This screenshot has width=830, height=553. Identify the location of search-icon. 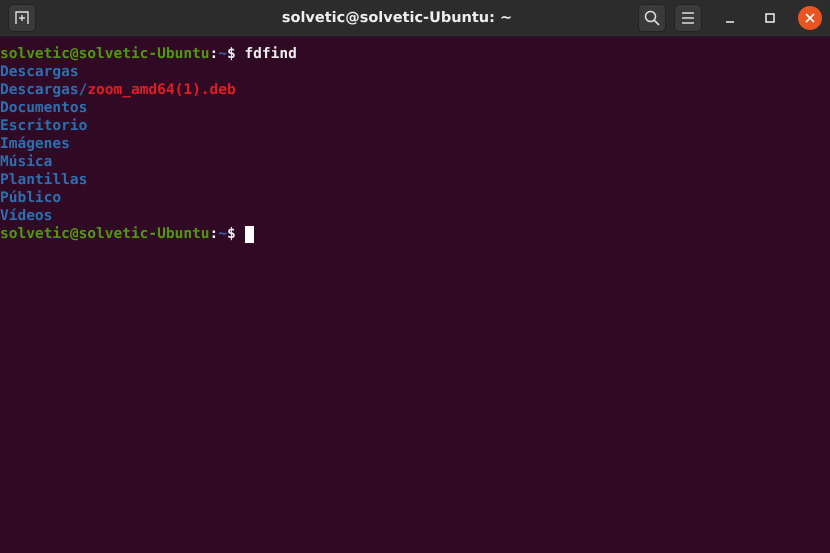
(652, 18).